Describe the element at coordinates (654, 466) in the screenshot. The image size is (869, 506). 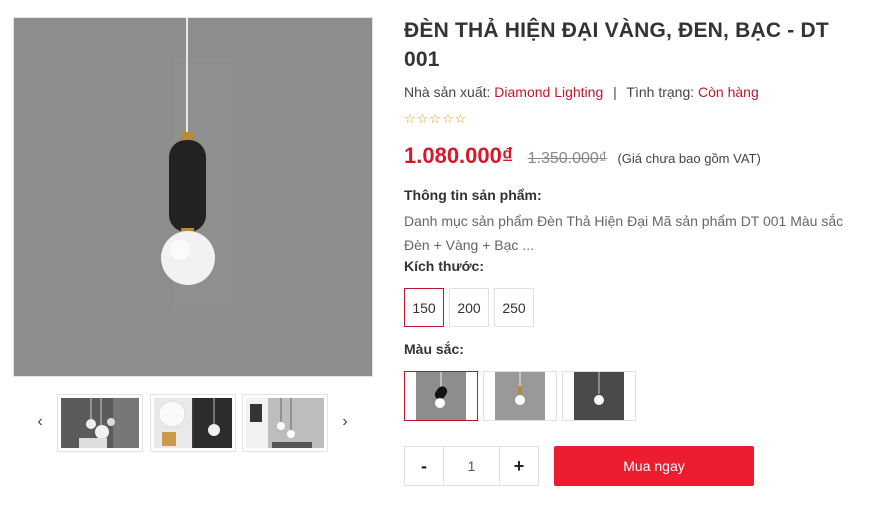
I see `buy-now-button: Mua ngay` at that location.